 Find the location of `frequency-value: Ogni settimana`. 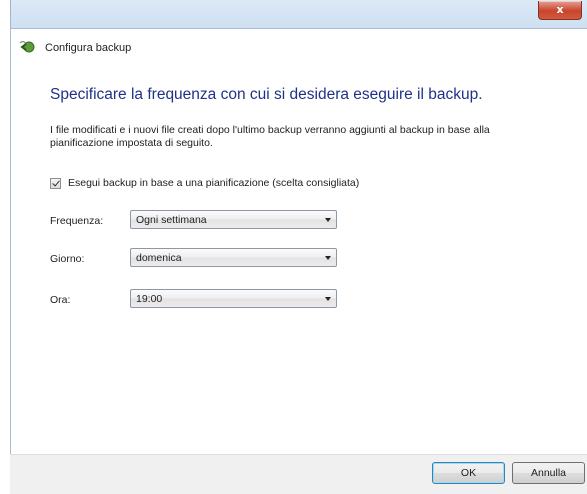

frequency-value: Ogni settimana is located at coordinates (171, 220).